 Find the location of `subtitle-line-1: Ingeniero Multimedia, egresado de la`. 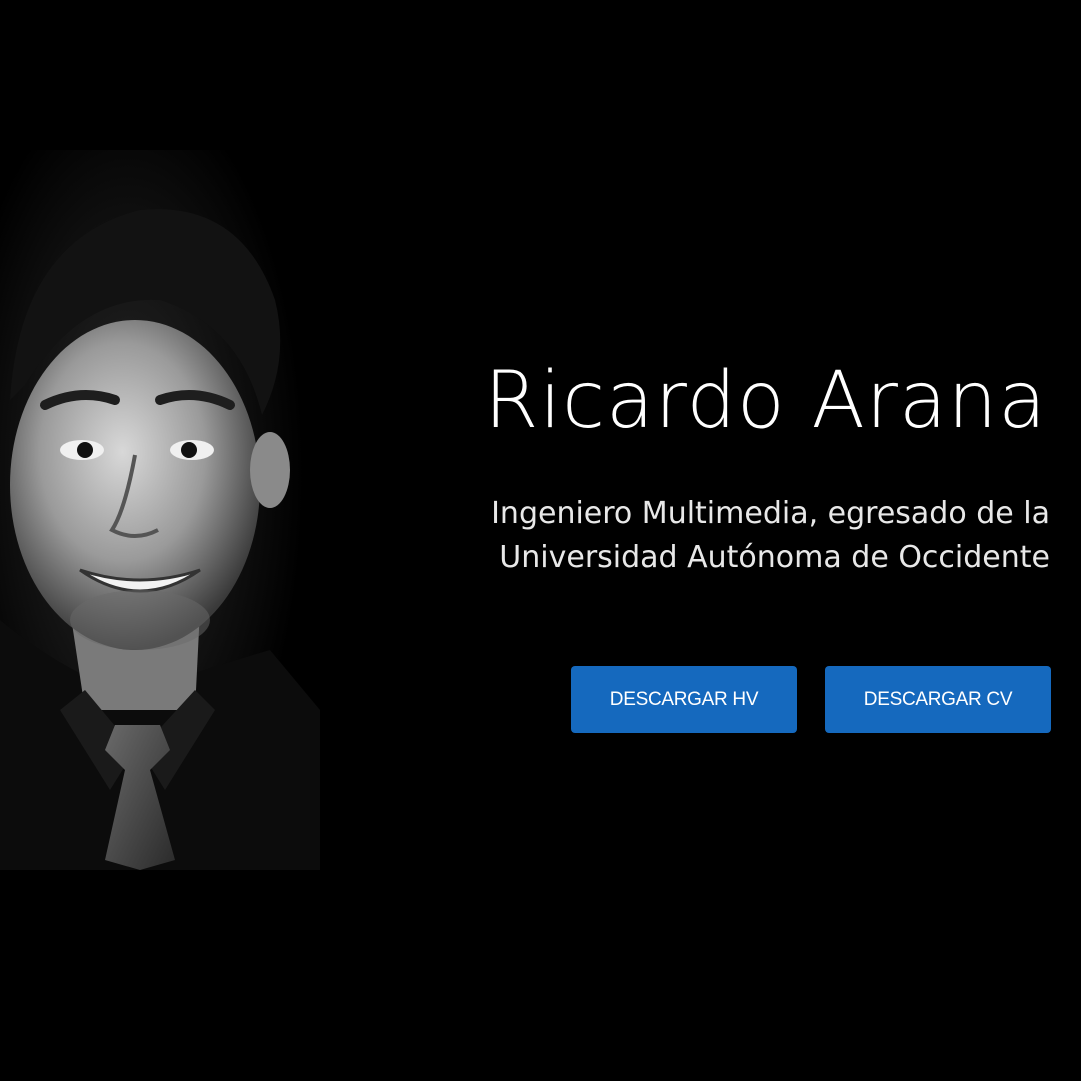

subtitle-line-1: Ingeniero Multimedia, egresado de la is located at coordinates (770, 513).